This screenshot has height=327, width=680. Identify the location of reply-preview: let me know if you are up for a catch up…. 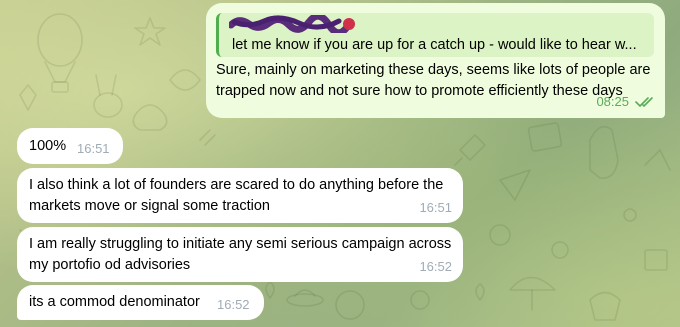
(435, 35).